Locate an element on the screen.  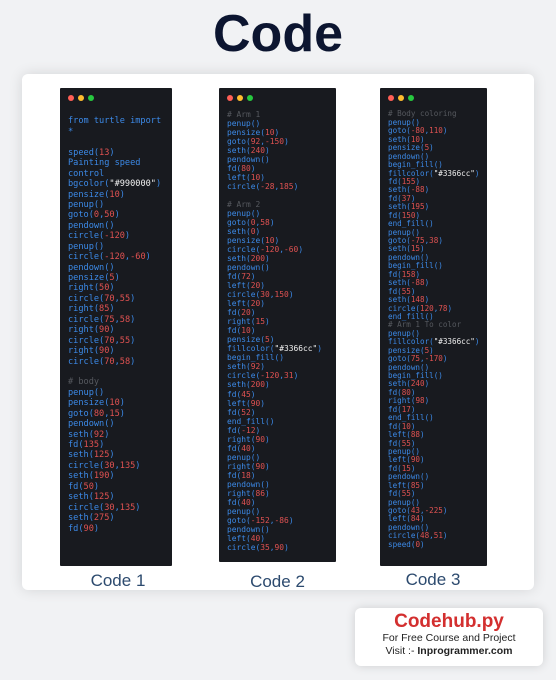
code-line: fd(18) is located at coordinates (241, 475).